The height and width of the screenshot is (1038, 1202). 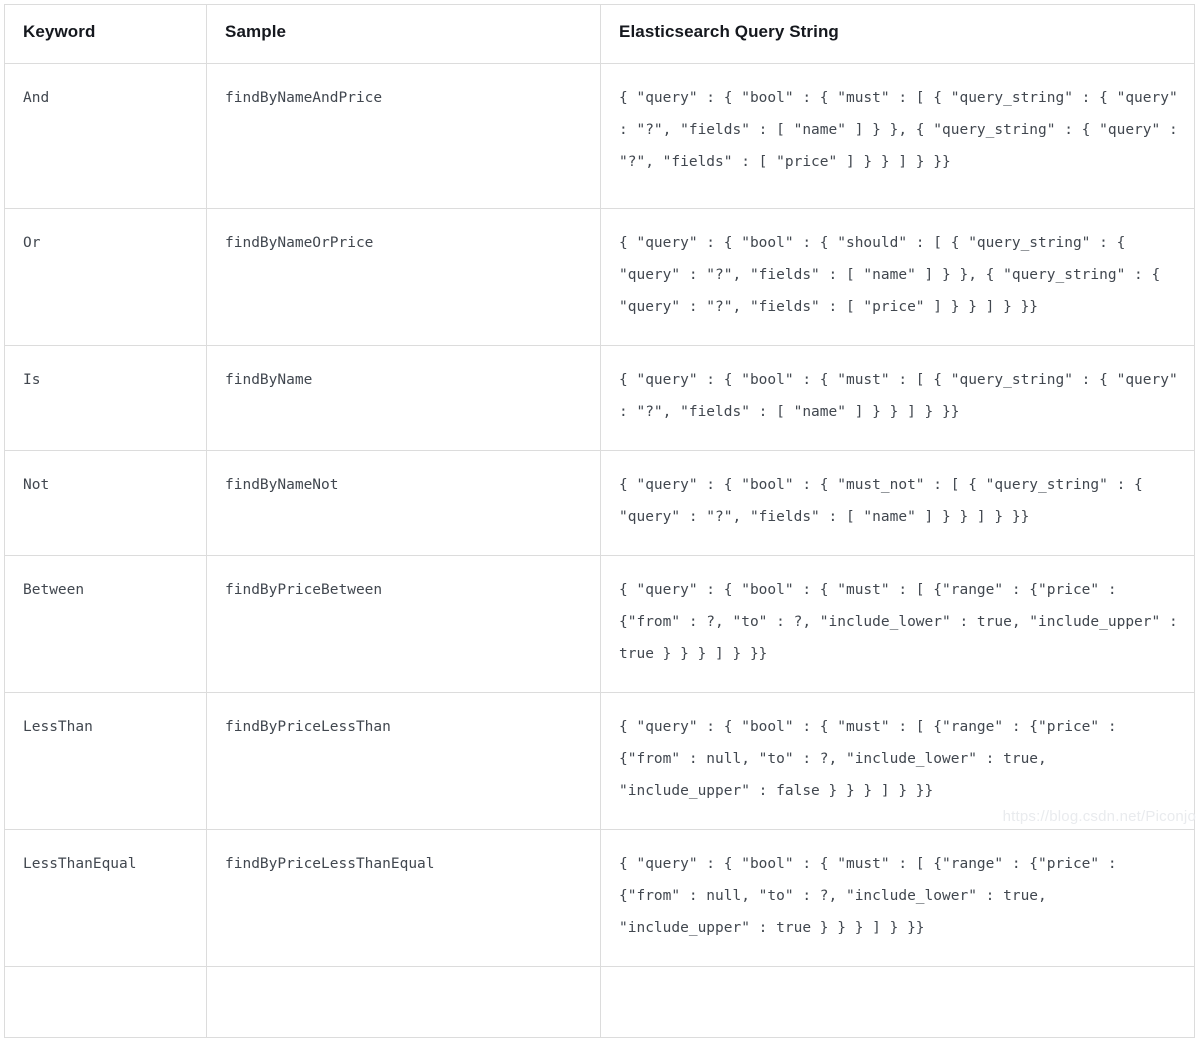 I want to click on cell-sample, so click(x=403, y=1002).